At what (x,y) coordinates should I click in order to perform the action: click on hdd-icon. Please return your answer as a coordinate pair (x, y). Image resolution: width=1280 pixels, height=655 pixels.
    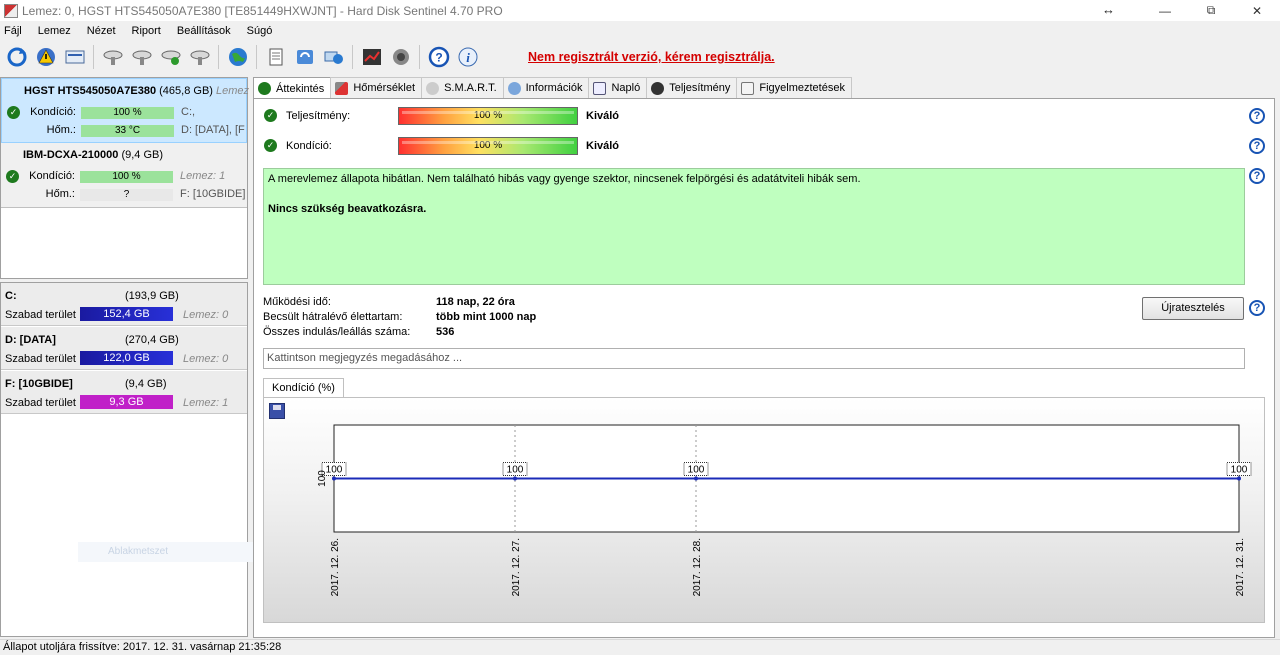
    Looking at the image, I should click on (433, 88).